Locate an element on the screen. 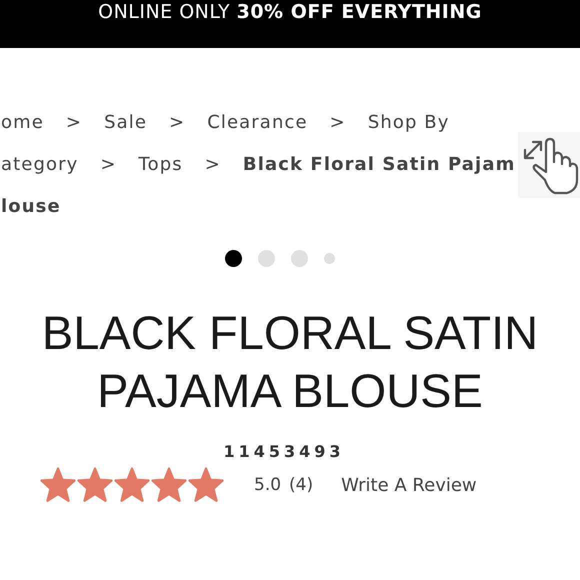  breadcrumb-link: Tops is located at coordinates (160, 164).